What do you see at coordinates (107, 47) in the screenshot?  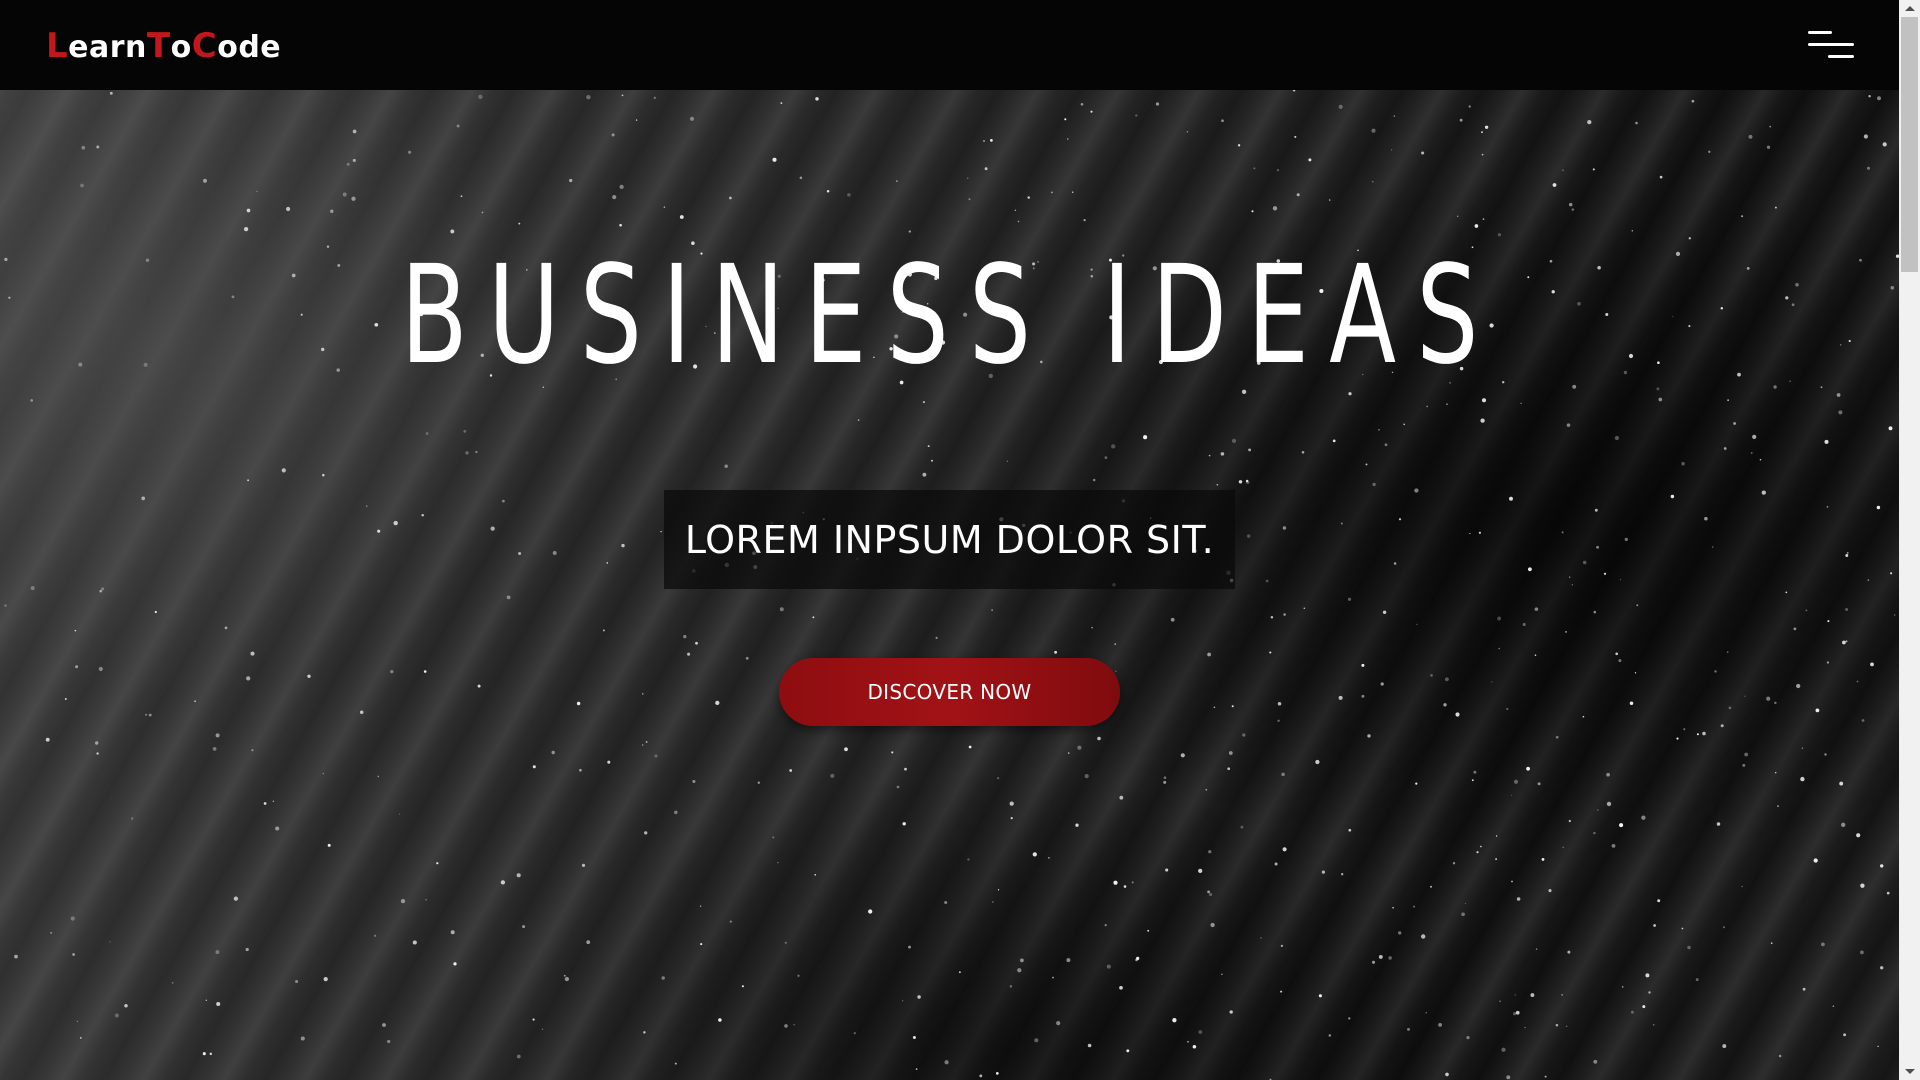 I see `logo-text-part: earn` at bounding box center [107, 47].